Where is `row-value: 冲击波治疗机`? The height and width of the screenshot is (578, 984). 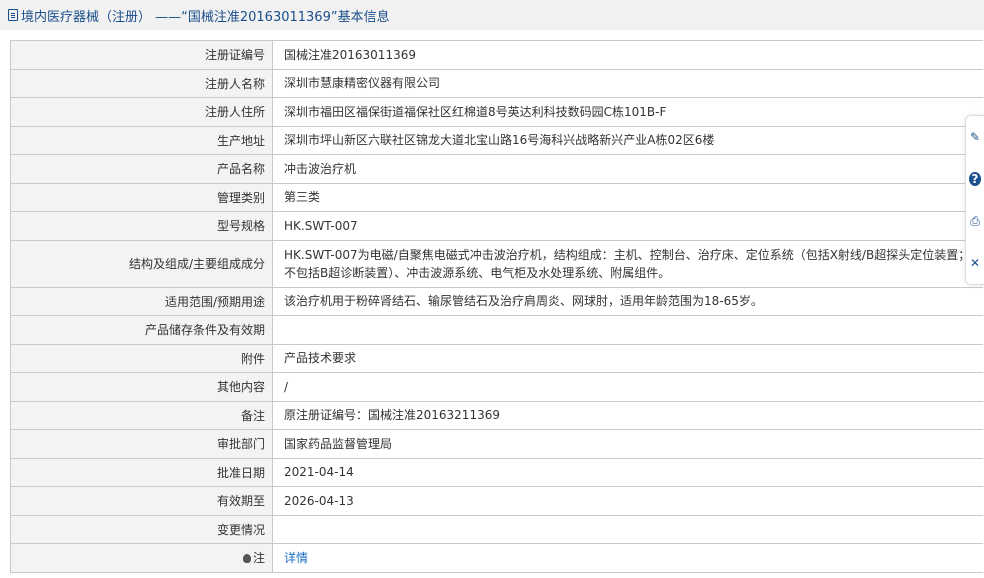
row-value: 冲击波治疗机 is located at coordinates (320, 168).